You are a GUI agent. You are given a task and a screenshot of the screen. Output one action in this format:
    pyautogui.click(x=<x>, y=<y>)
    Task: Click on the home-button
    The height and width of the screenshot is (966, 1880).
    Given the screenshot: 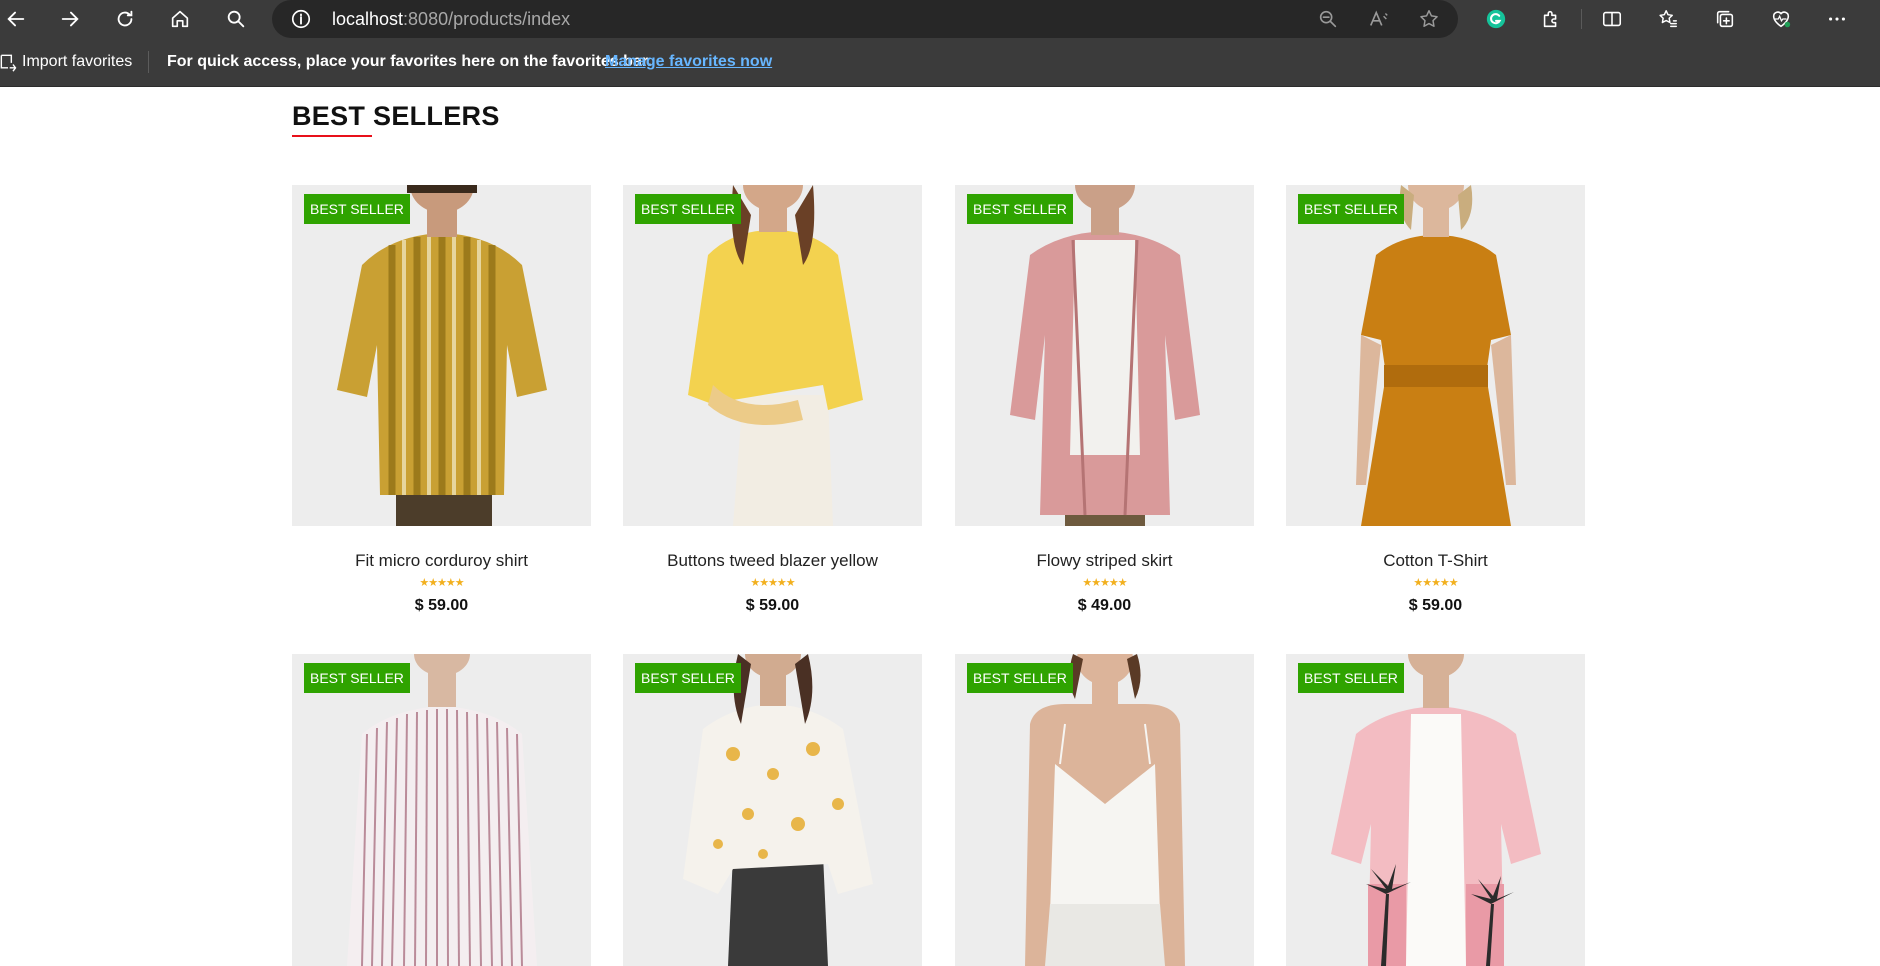 What is the action you would take?
    pyautogui.click(x=180, y=19)
    